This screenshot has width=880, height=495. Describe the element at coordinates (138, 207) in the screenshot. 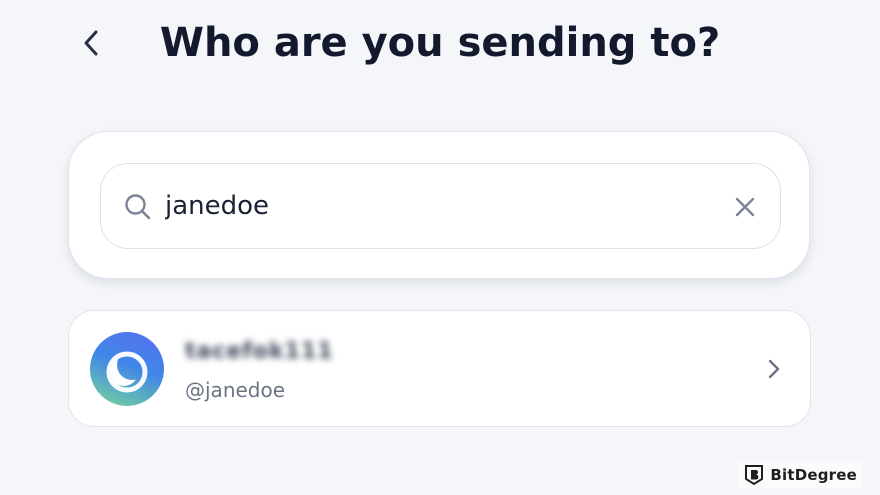

I see `search-icon` at that location.